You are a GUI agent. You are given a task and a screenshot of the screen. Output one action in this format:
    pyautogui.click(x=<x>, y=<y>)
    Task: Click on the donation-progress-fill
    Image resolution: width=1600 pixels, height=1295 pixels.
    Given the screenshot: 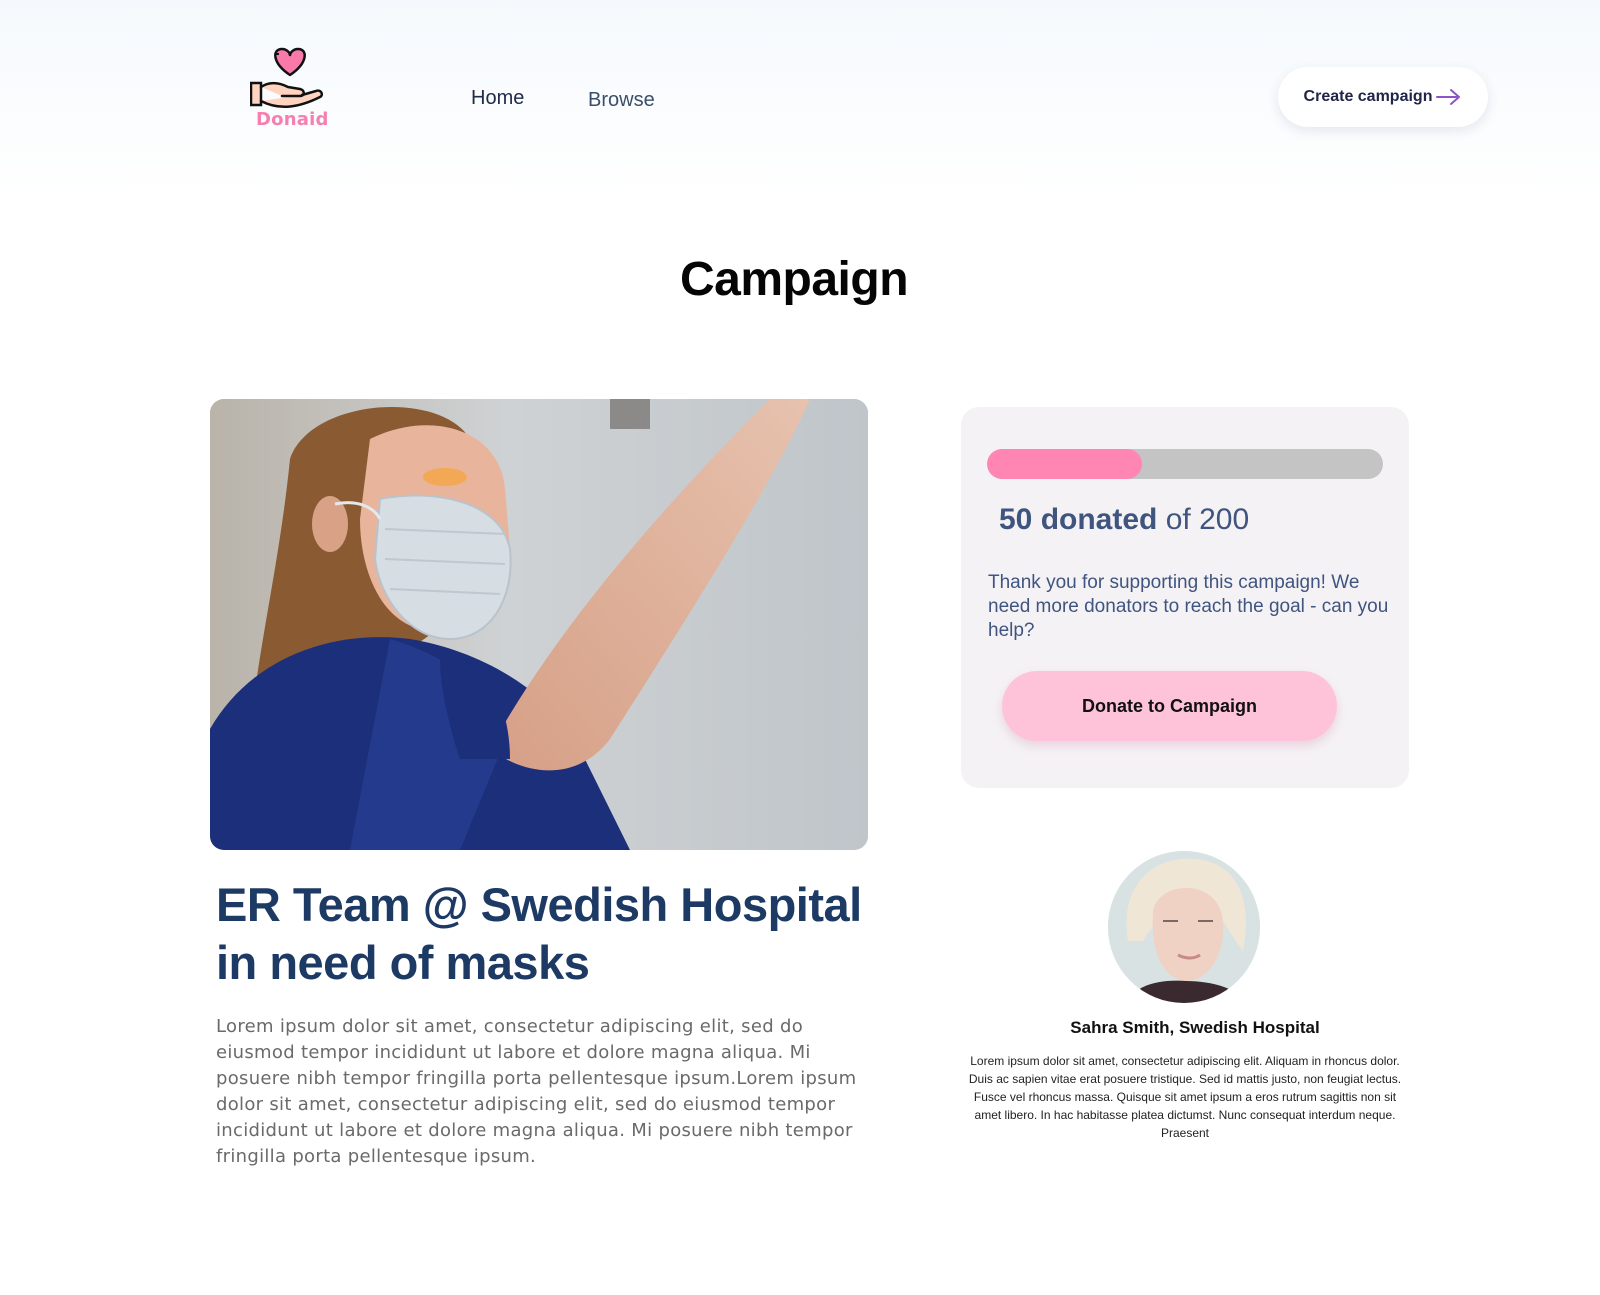 What is the action you would take?
    pyautogui.click(x=1065, y=464)
    